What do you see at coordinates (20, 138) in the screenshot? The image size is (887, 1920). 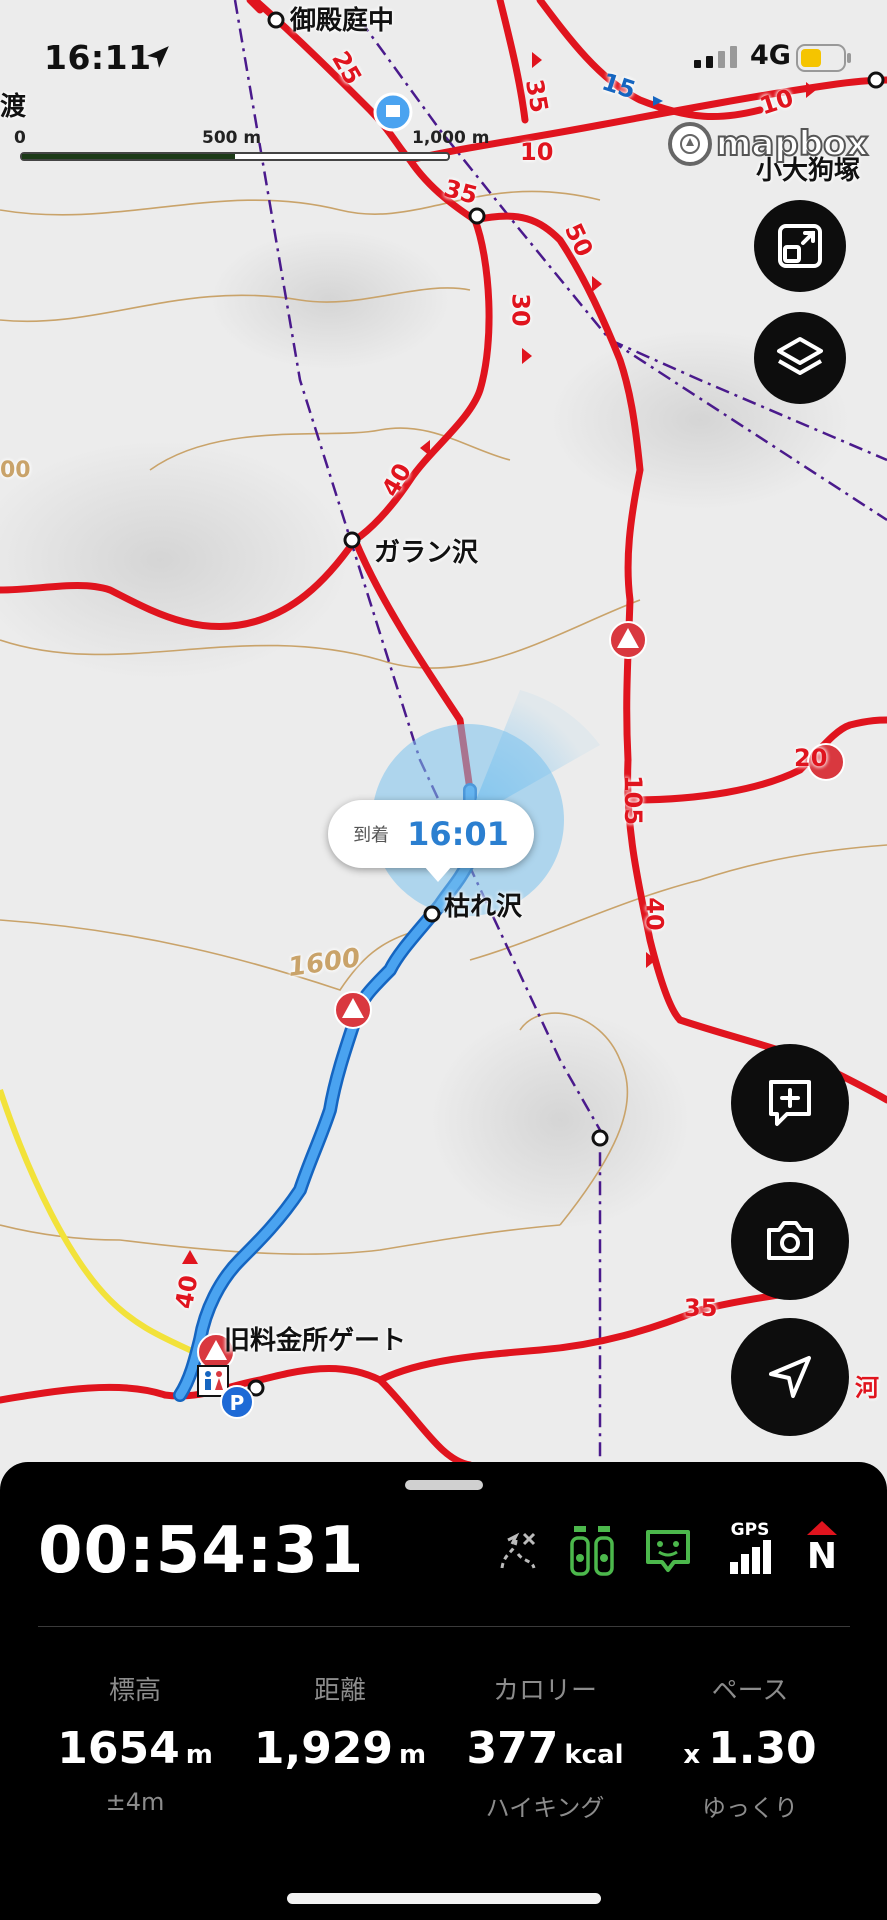 I see `scale-label: 0` at bounding box center [20, 138].